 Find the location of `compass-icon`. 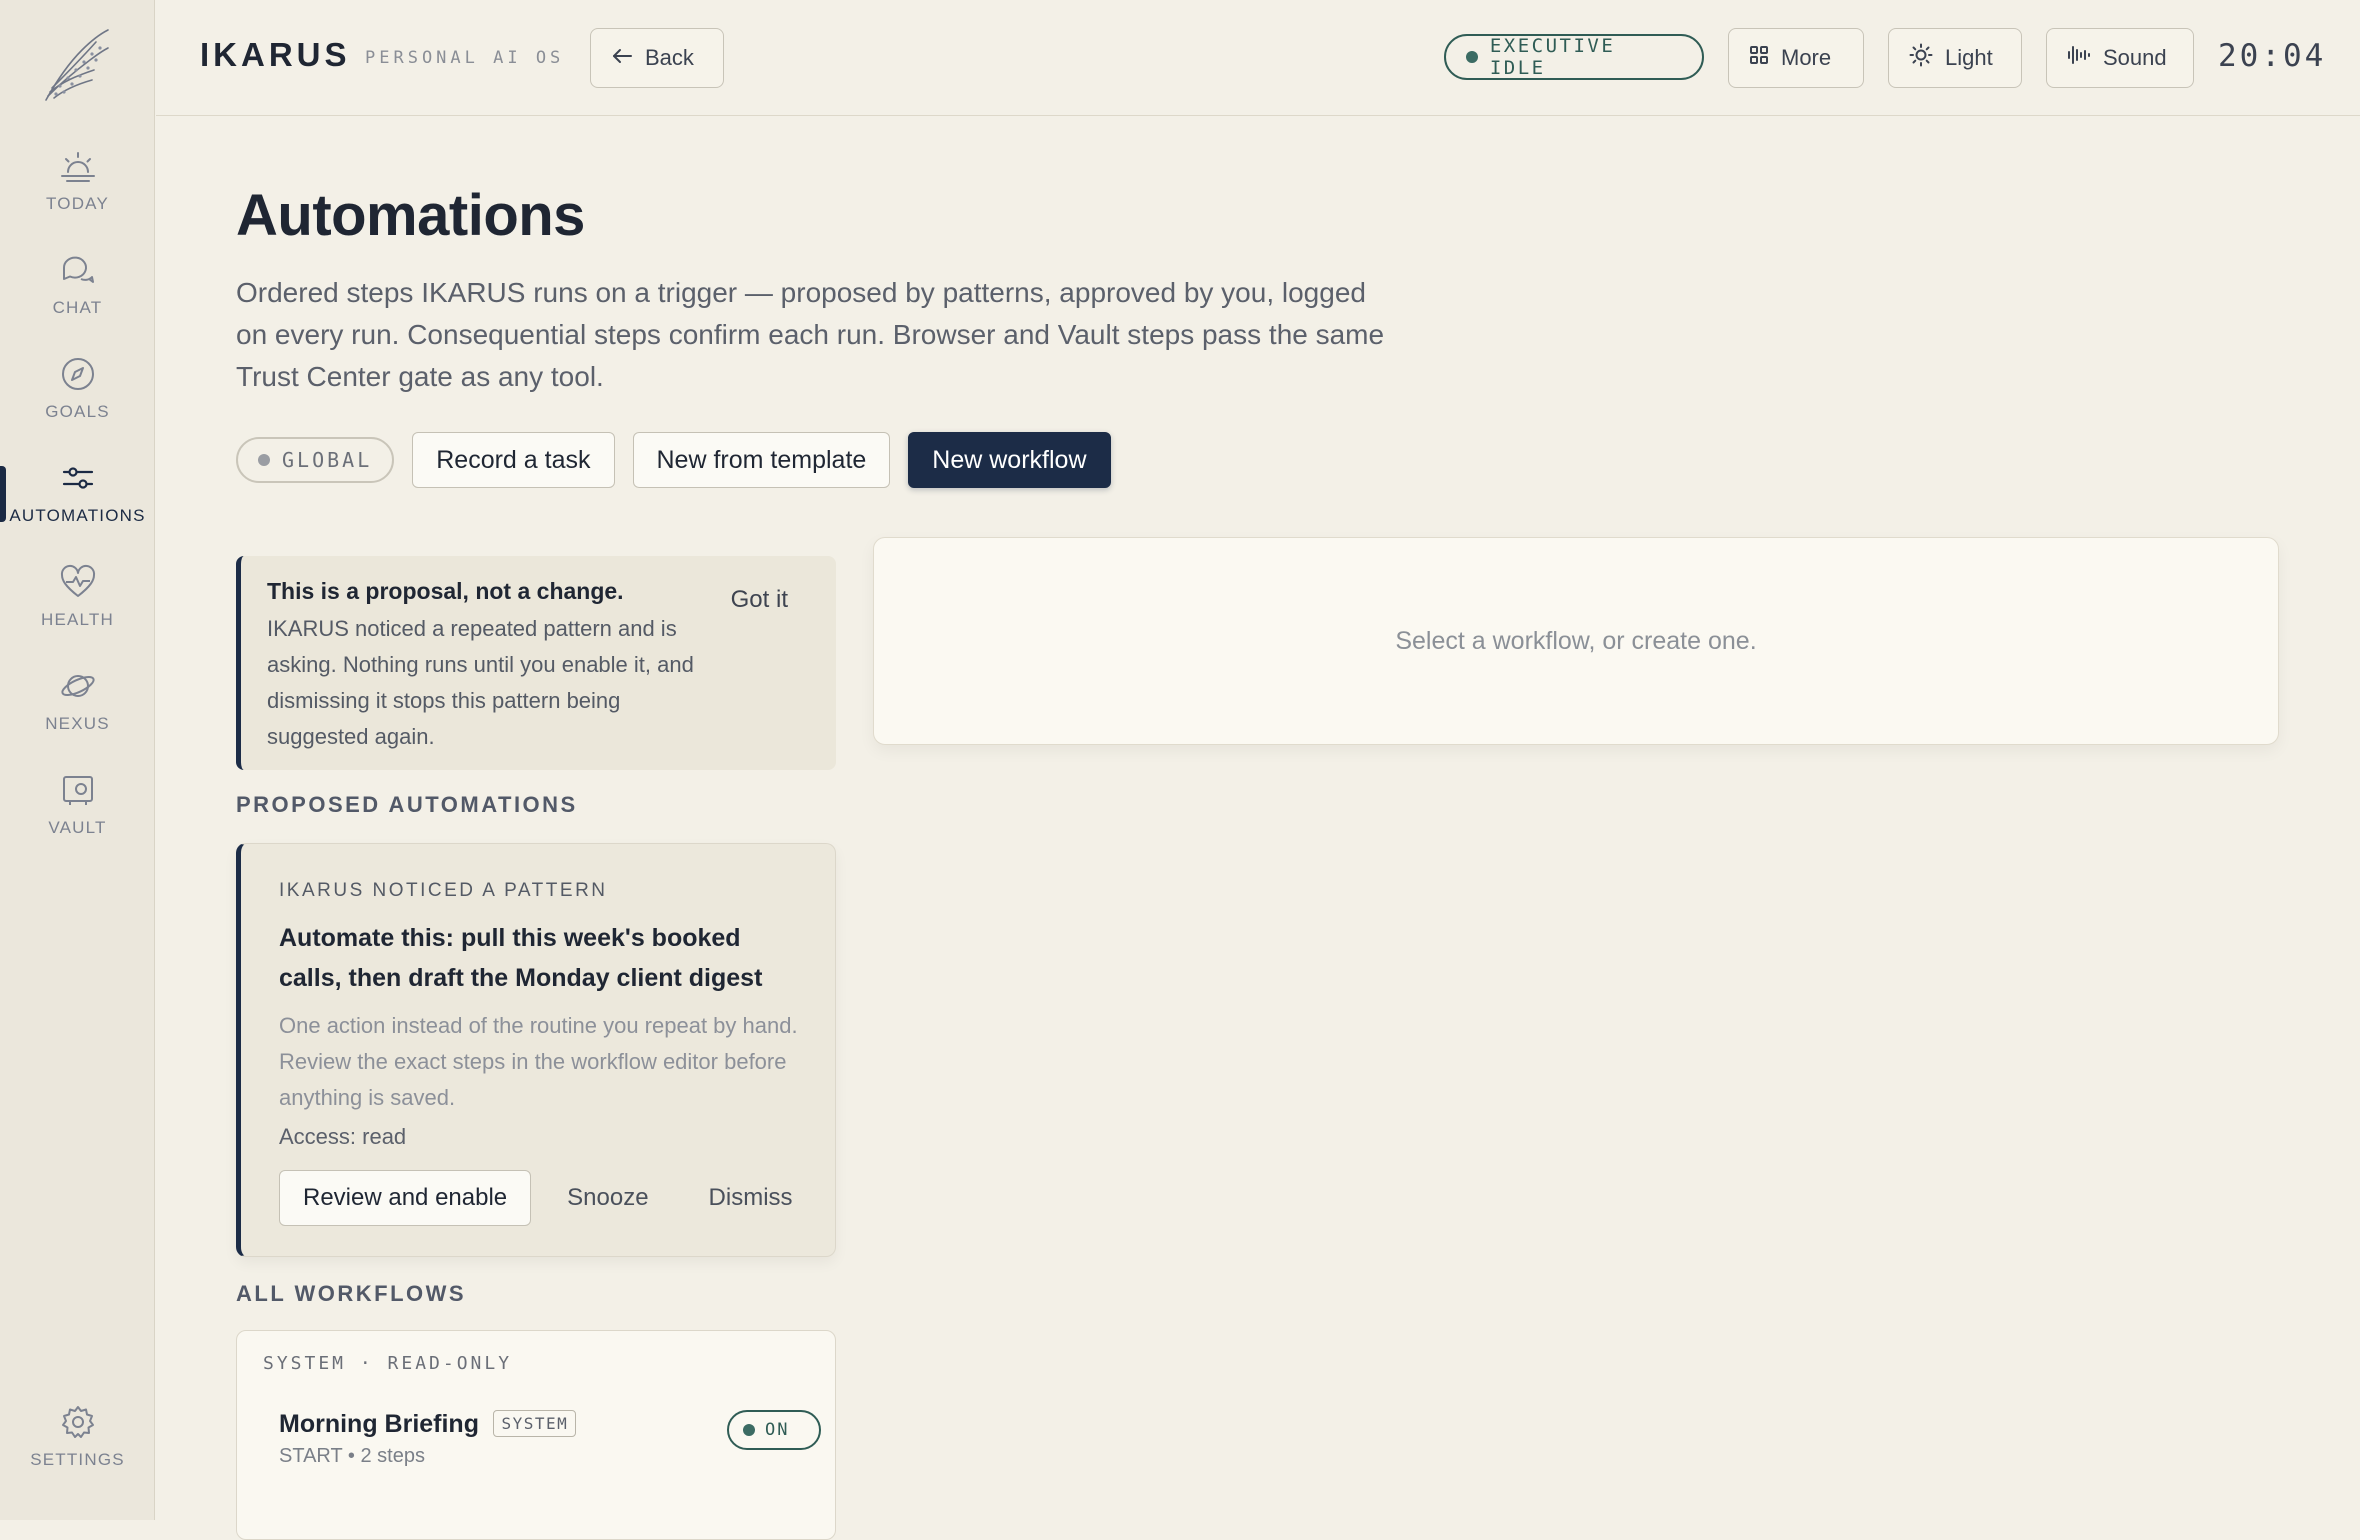

compass-icon is located at coordinates (78, 374).